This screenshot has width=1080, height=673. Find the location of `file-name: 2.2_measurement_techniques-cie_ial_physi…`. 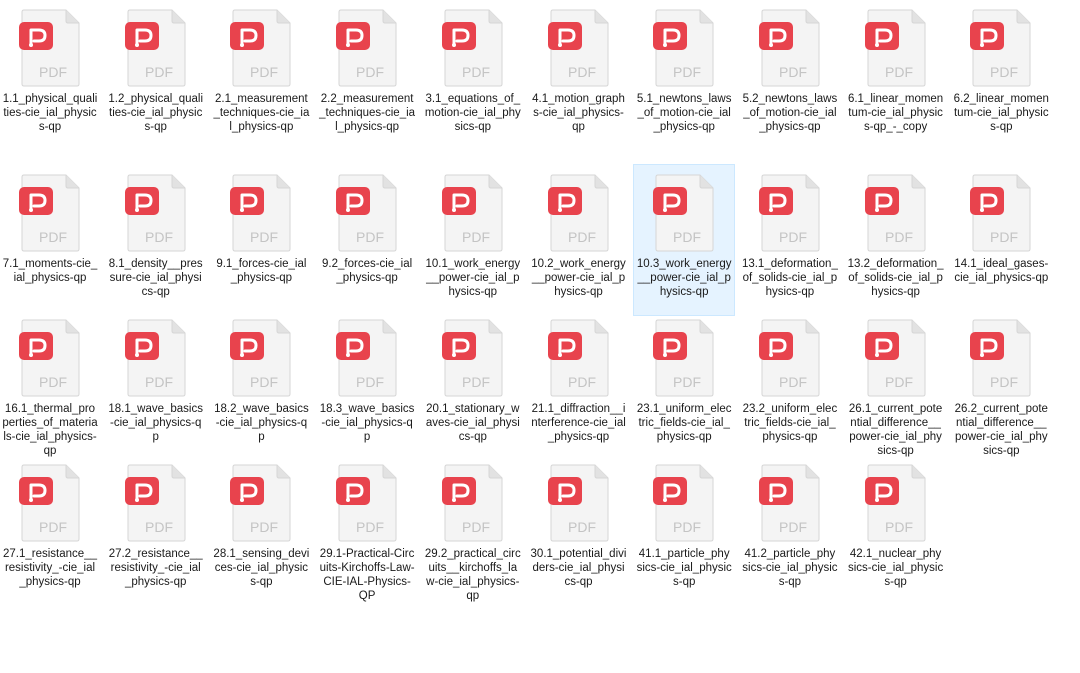

file-name: 2.2_measurement_techniques-cie_ial_physi… is located at coordinates (367, 113).